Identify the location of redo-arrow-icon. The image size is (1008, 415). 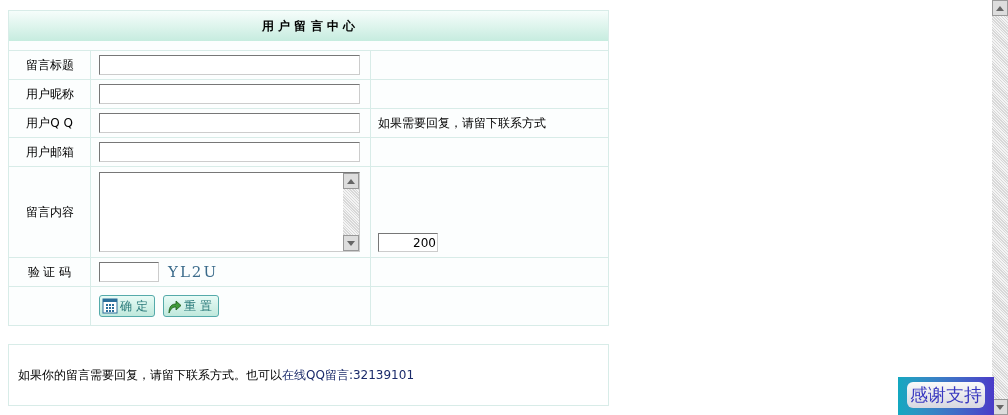
(173, 306).